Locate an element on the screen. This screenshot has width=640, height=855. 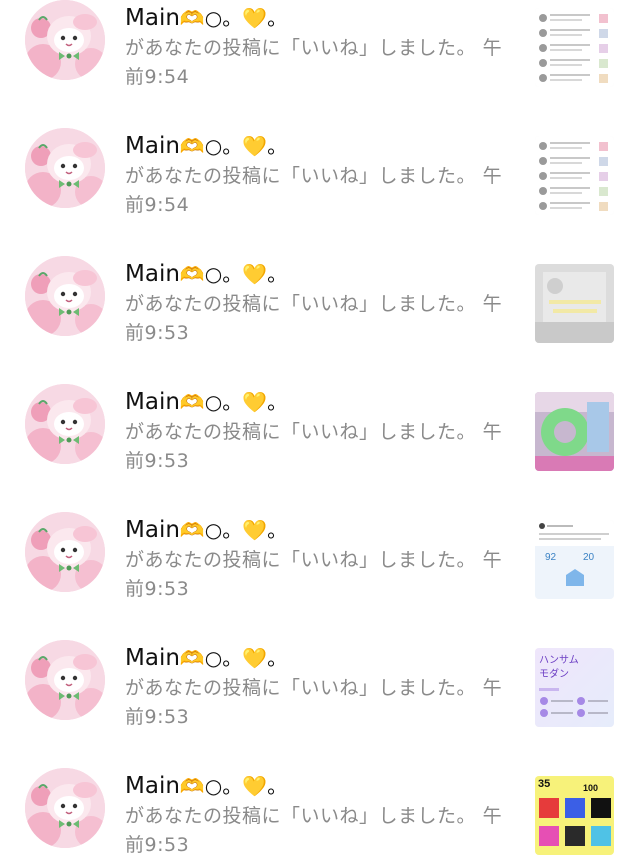
post-thumbnail-gray-card is located at coordinates (574, 303).